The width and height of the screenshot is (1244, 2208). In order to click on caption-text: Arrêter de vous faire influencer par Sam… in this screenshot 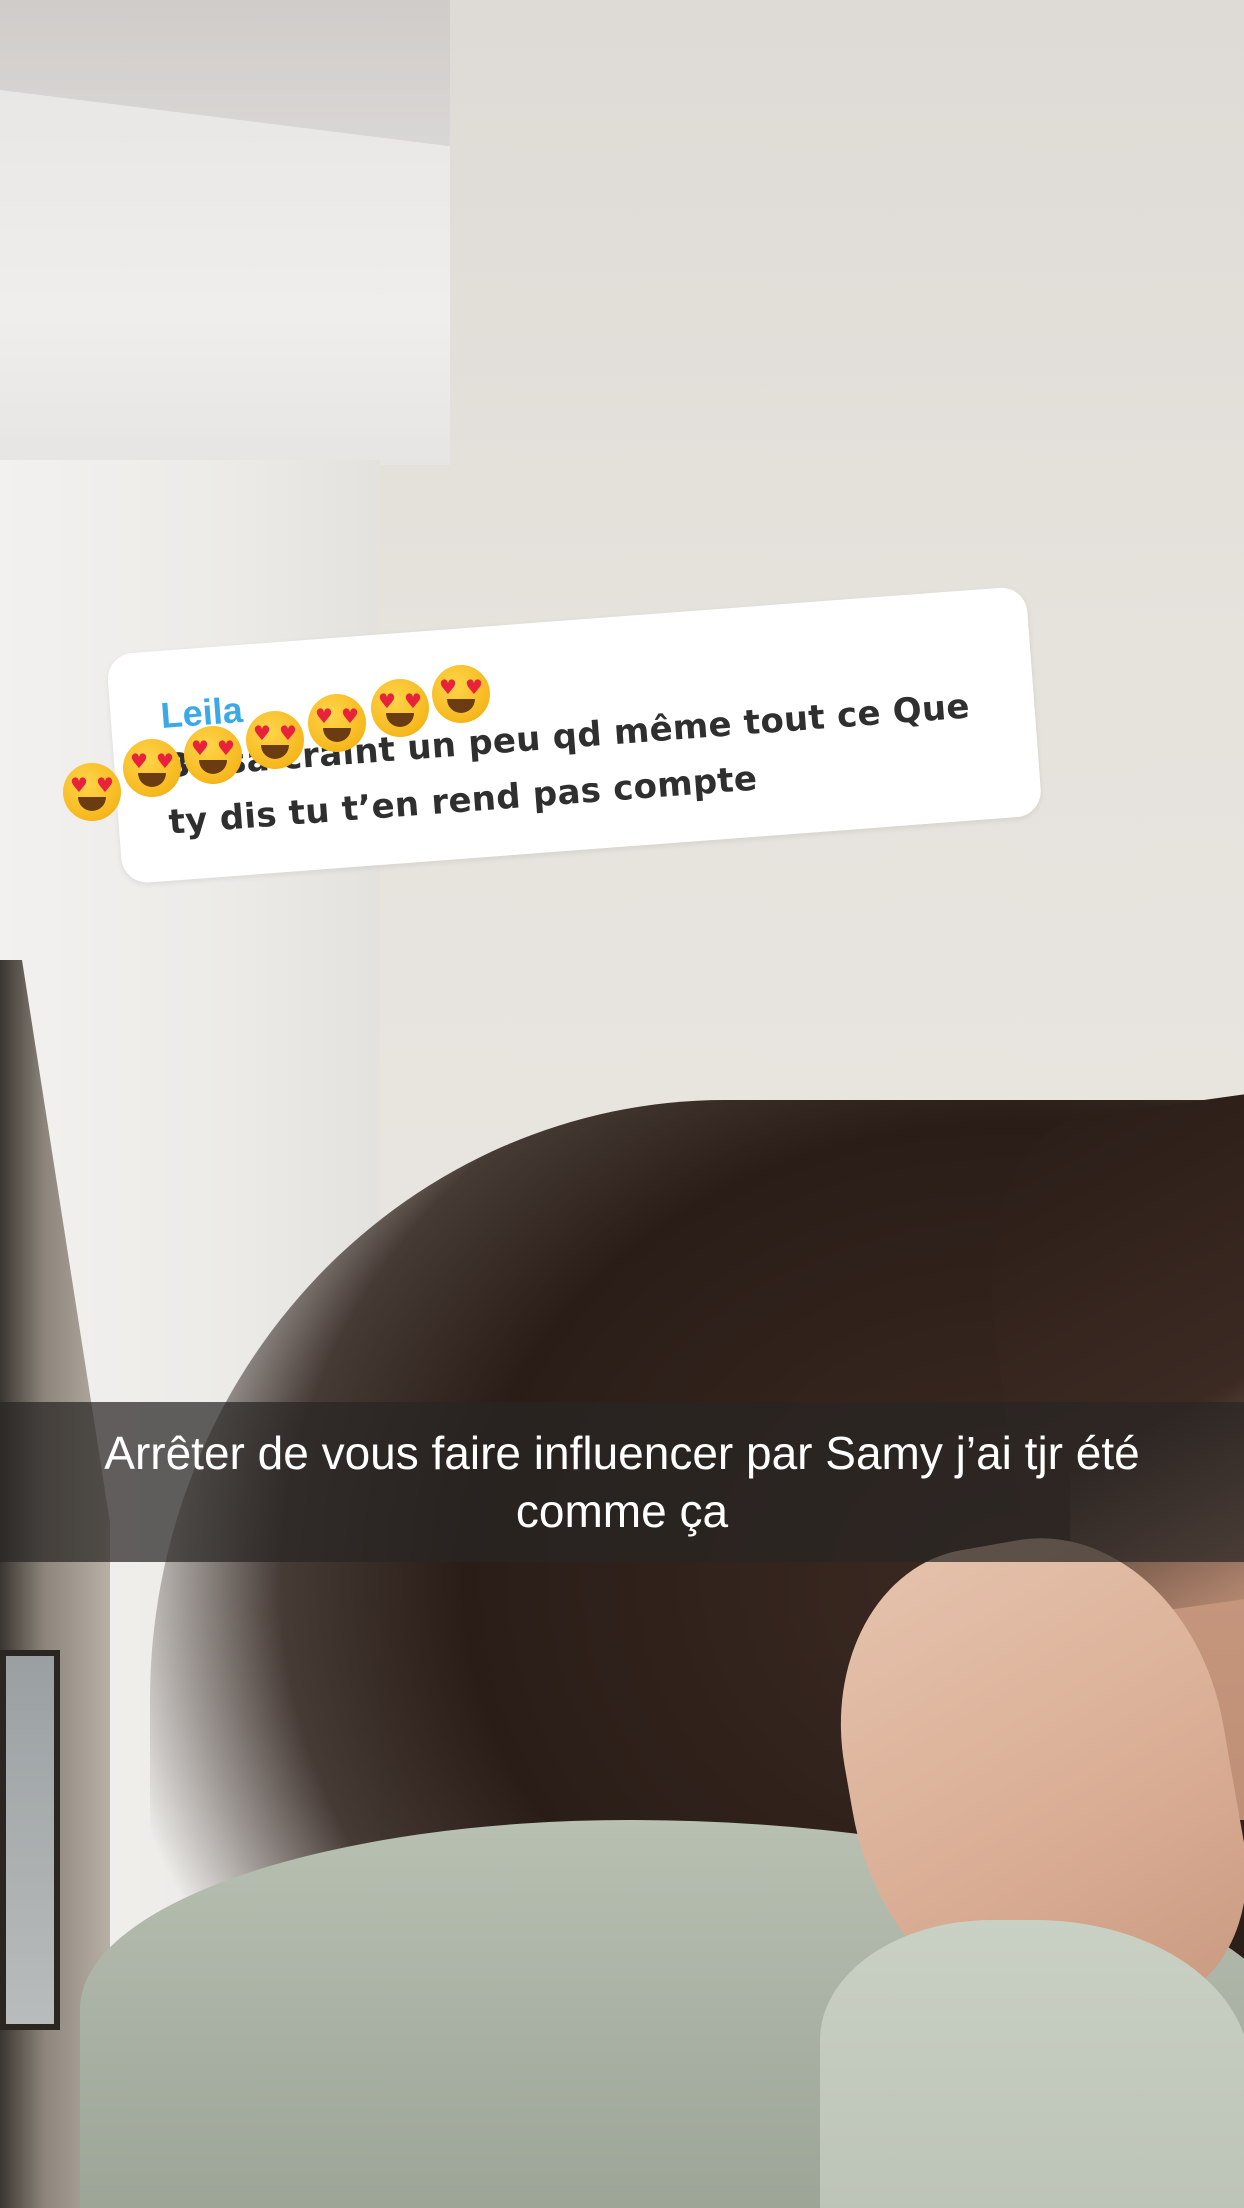, I will do `click(622, 1482)`.